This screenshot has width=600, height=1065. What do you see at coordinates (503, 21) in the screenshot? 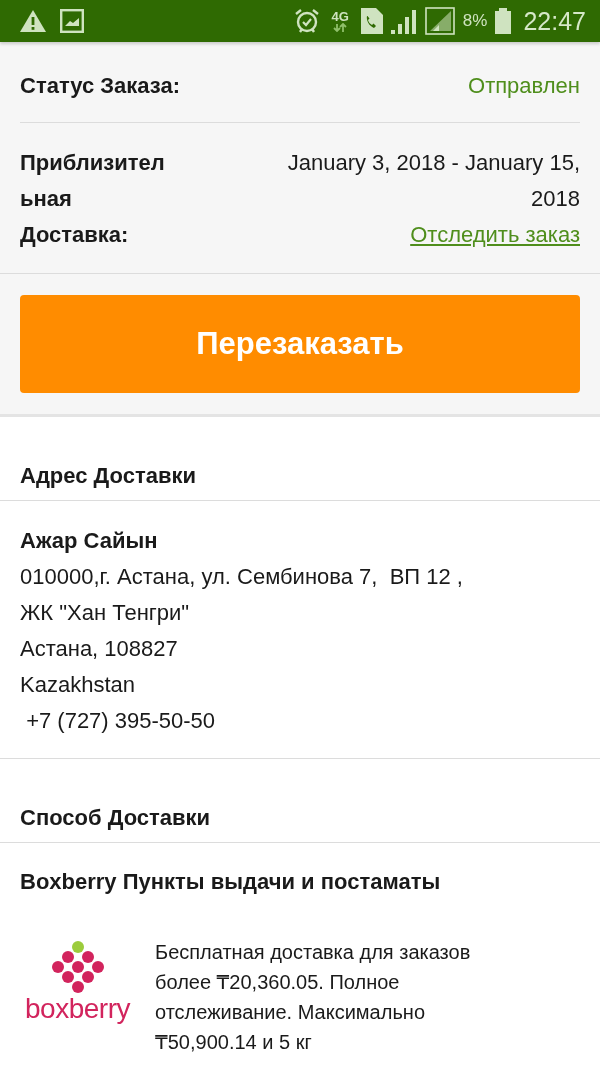
I see `battery-icon` at bounding box center [503, 21].